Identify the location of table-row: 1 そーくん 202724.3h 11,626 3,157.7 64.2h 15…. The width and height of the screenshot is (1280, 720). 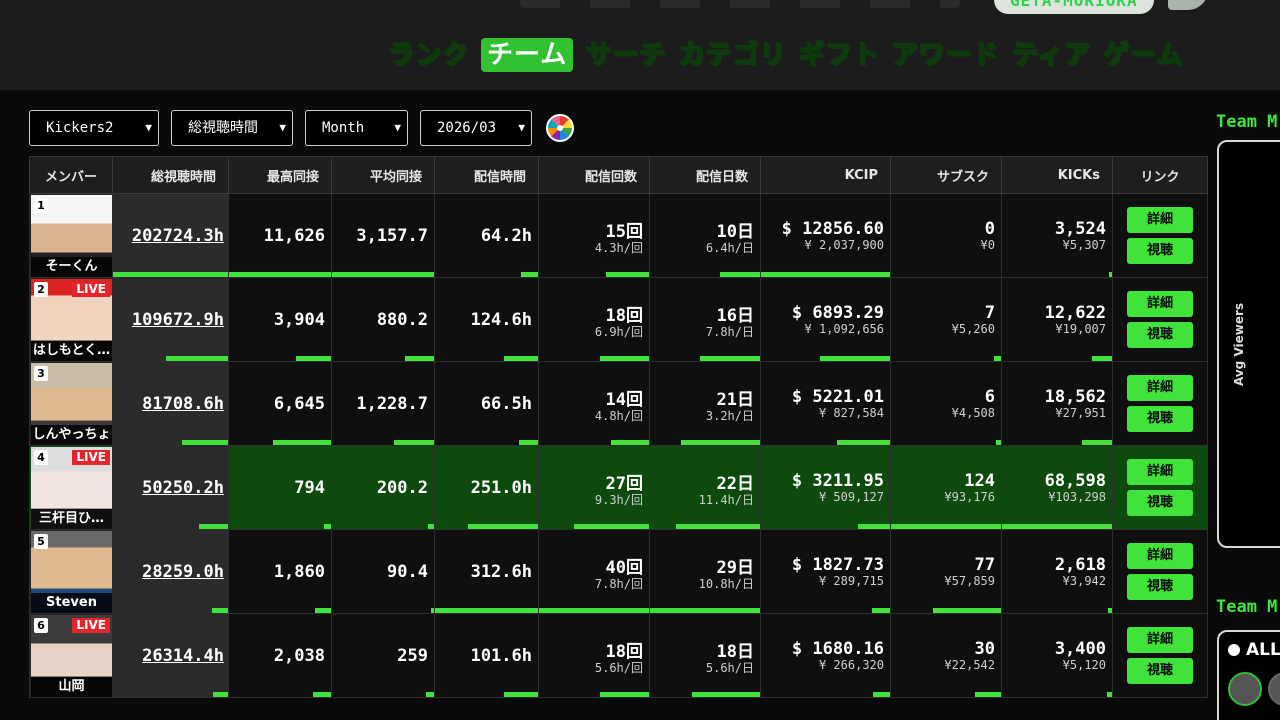
(618, 235).